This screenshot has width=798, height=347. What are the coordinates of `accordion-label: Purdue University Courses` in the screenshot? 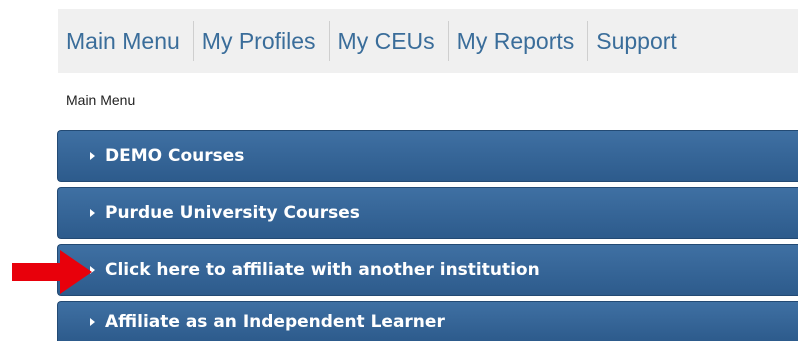 It's located at (232, 213).